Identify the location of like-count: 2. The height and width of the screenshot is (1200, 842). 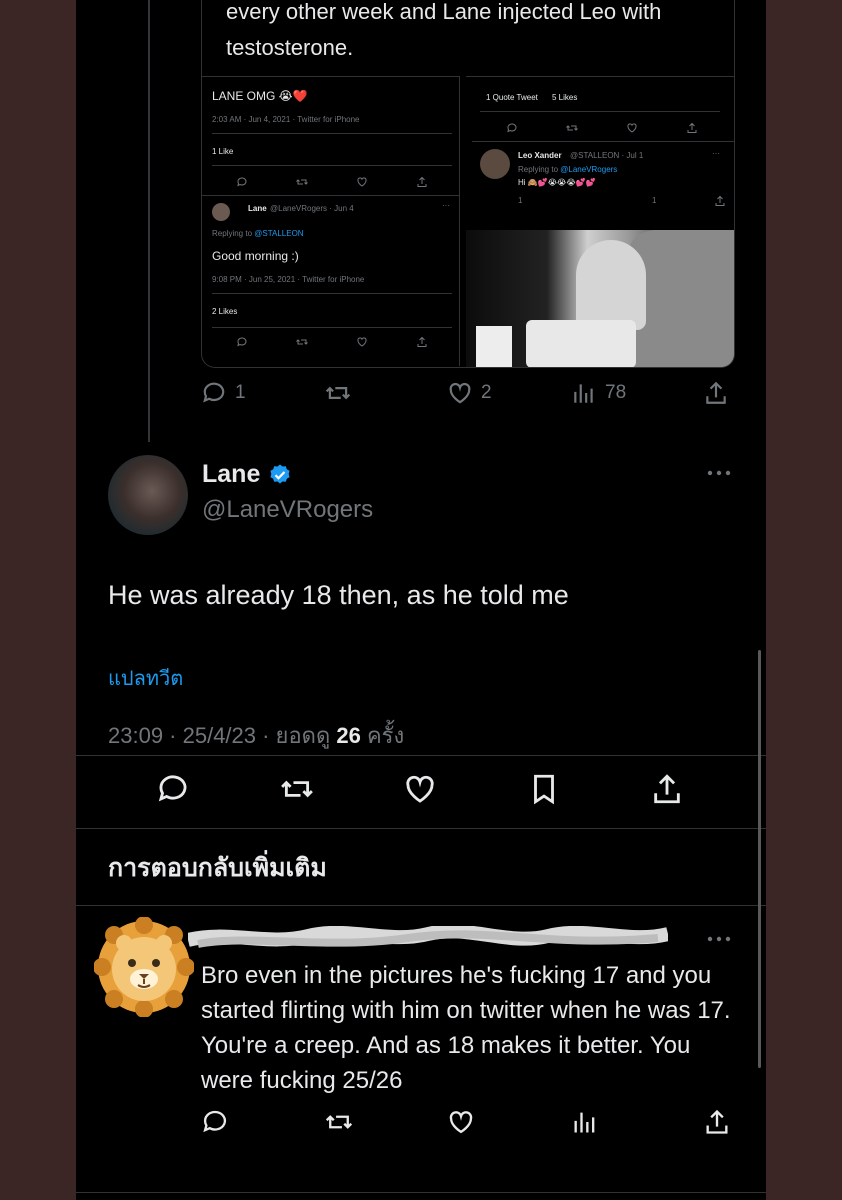
(486, 392).